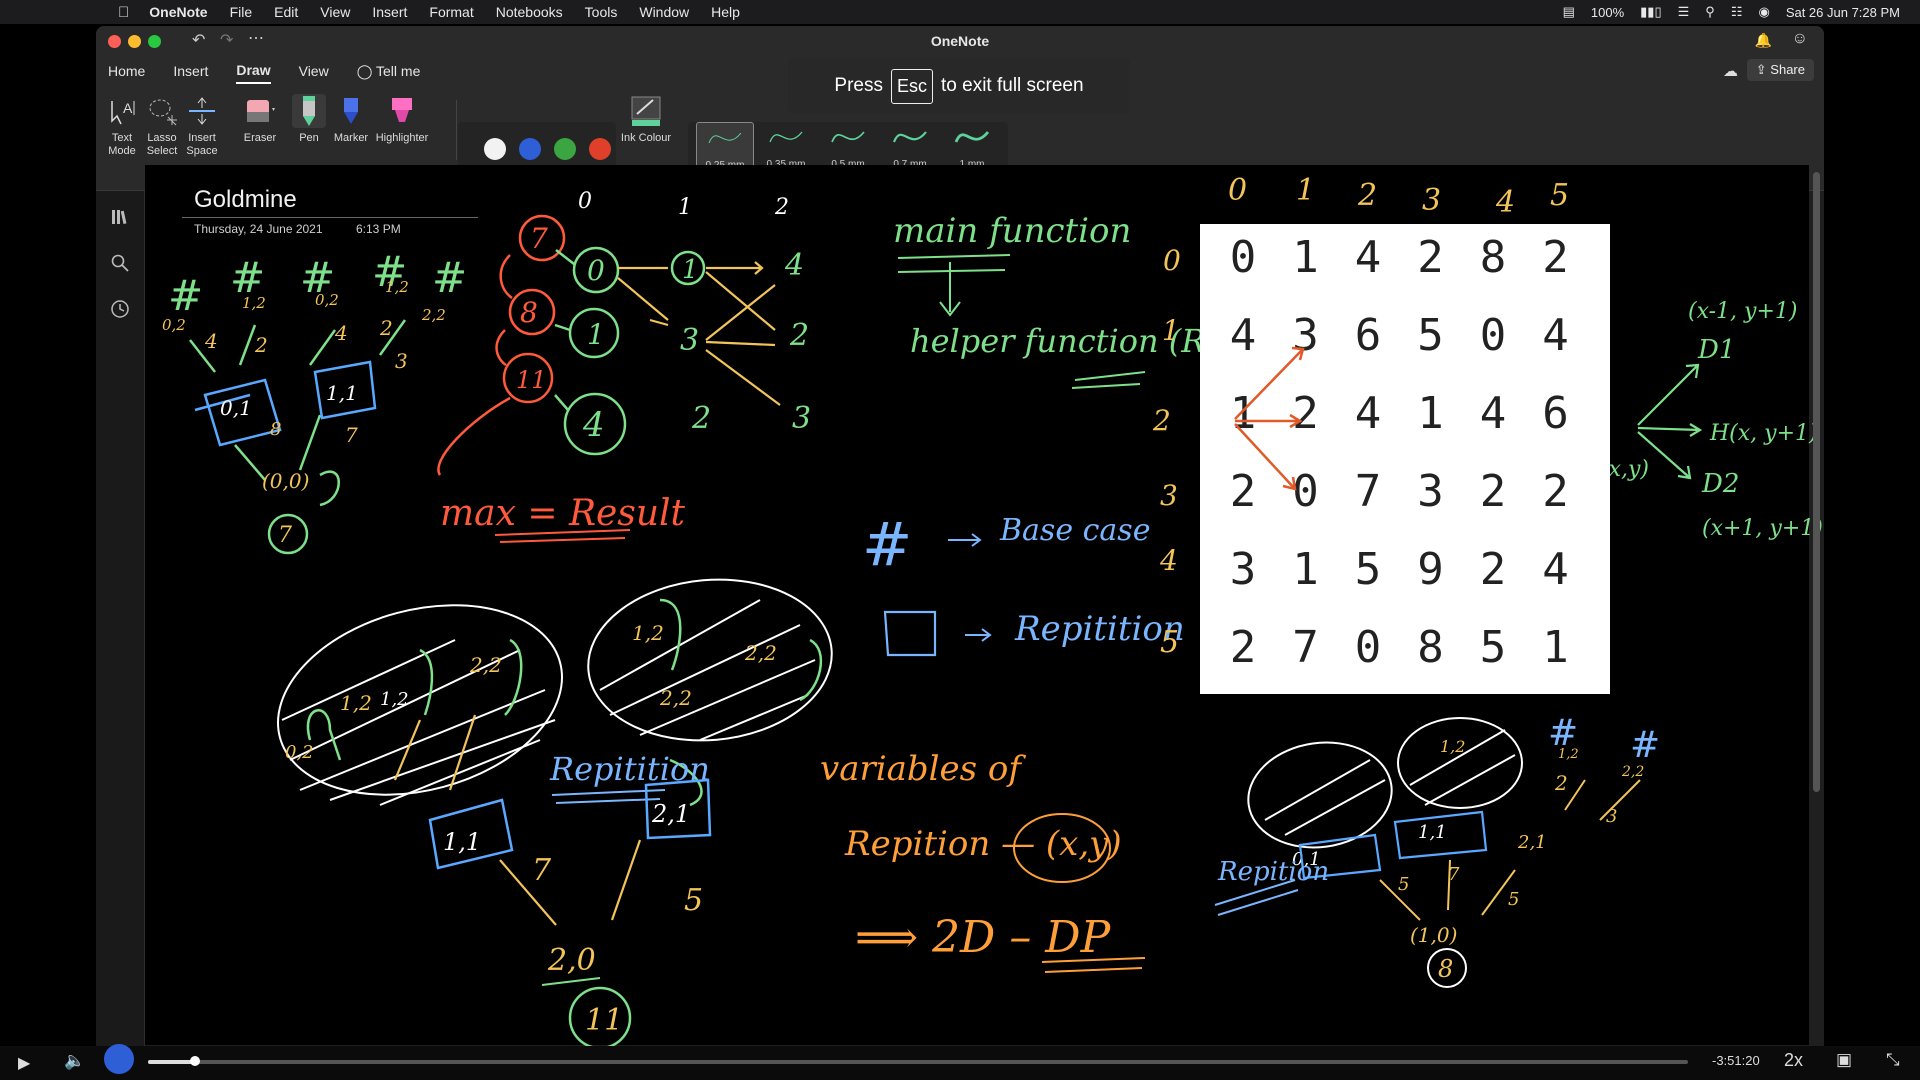 The width and height of the screenshot is (1920, 1080). What do you see at coordinates (1763, 433) in the screenshot?
I see `direction-label: H(x, y+1)` at bounding box center [1763, 433].